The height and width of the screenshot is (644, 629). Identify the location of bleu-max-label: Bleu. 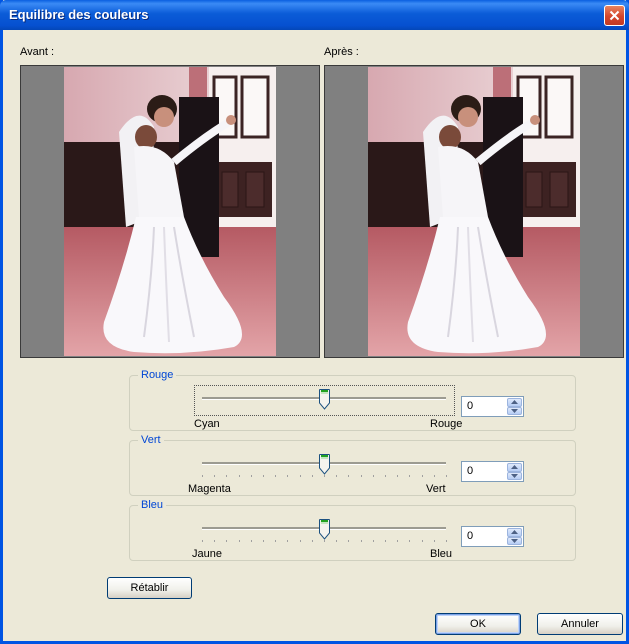
(441, 554).